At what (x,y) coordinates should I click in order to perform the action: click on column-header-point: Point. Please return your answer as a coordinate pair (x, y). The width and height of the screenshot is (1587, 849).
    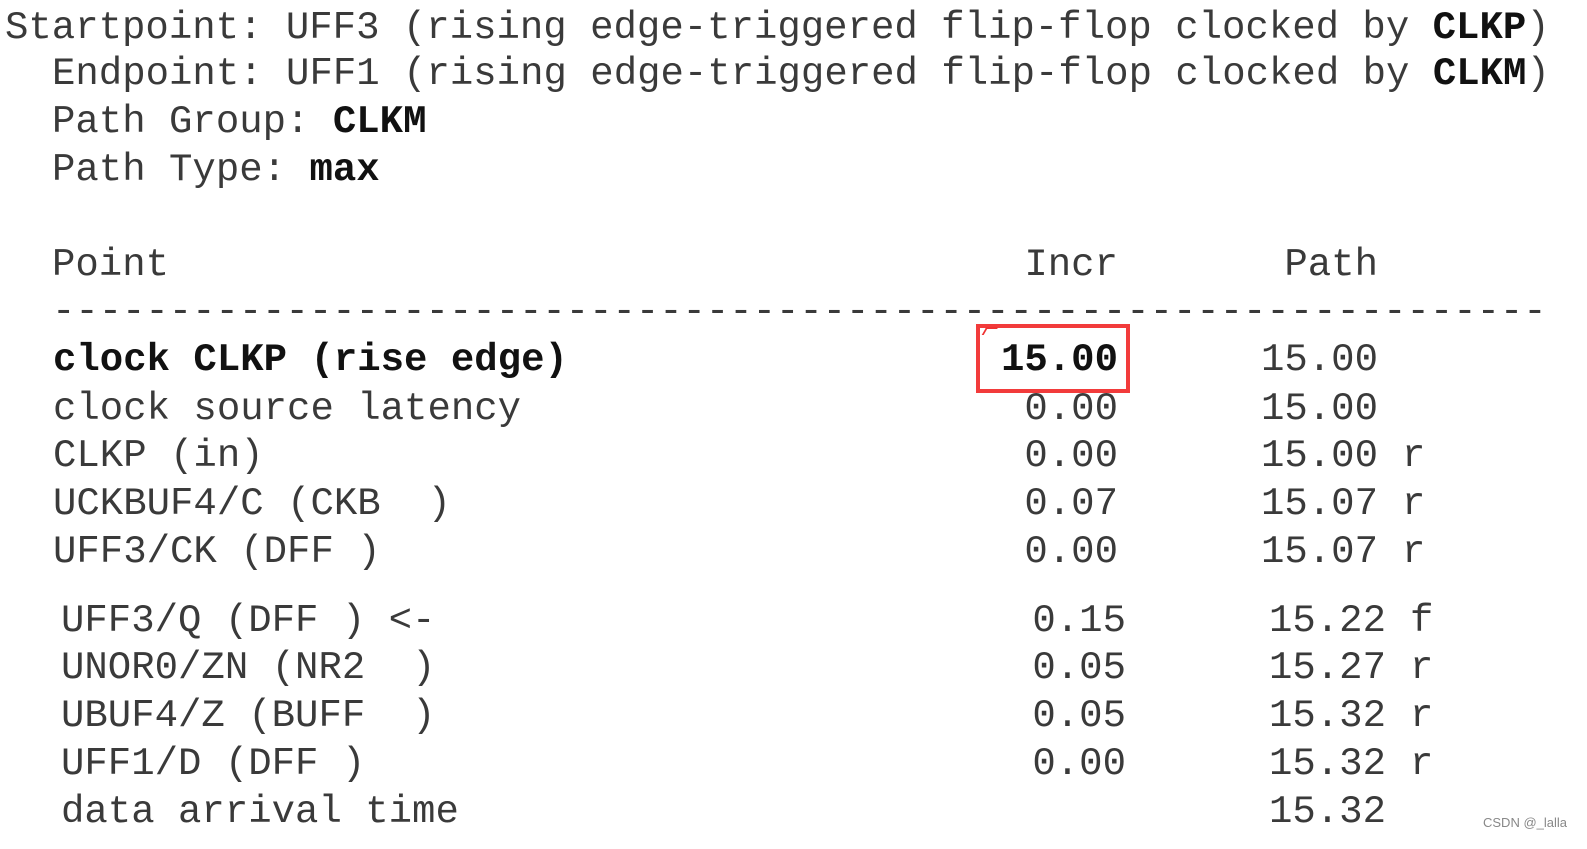
    Looking at the image, I should click on (111, 265).